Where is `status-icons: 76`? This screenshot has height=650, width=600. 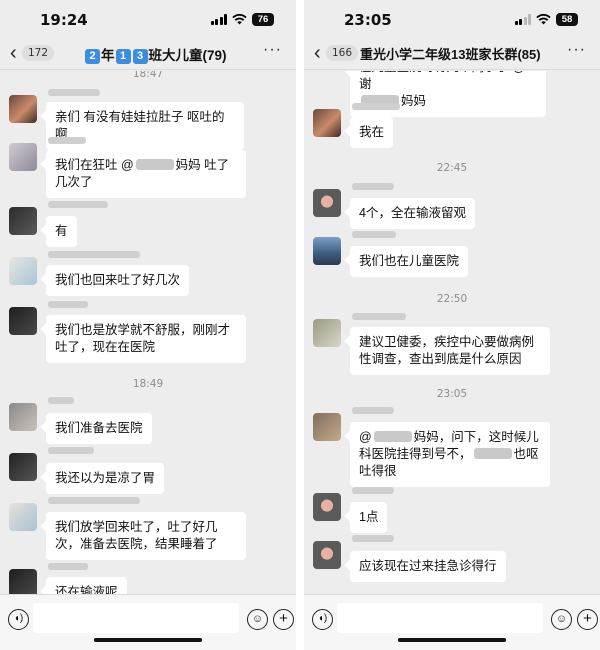
status-icons: 76 is located at coordinates (242, 19).